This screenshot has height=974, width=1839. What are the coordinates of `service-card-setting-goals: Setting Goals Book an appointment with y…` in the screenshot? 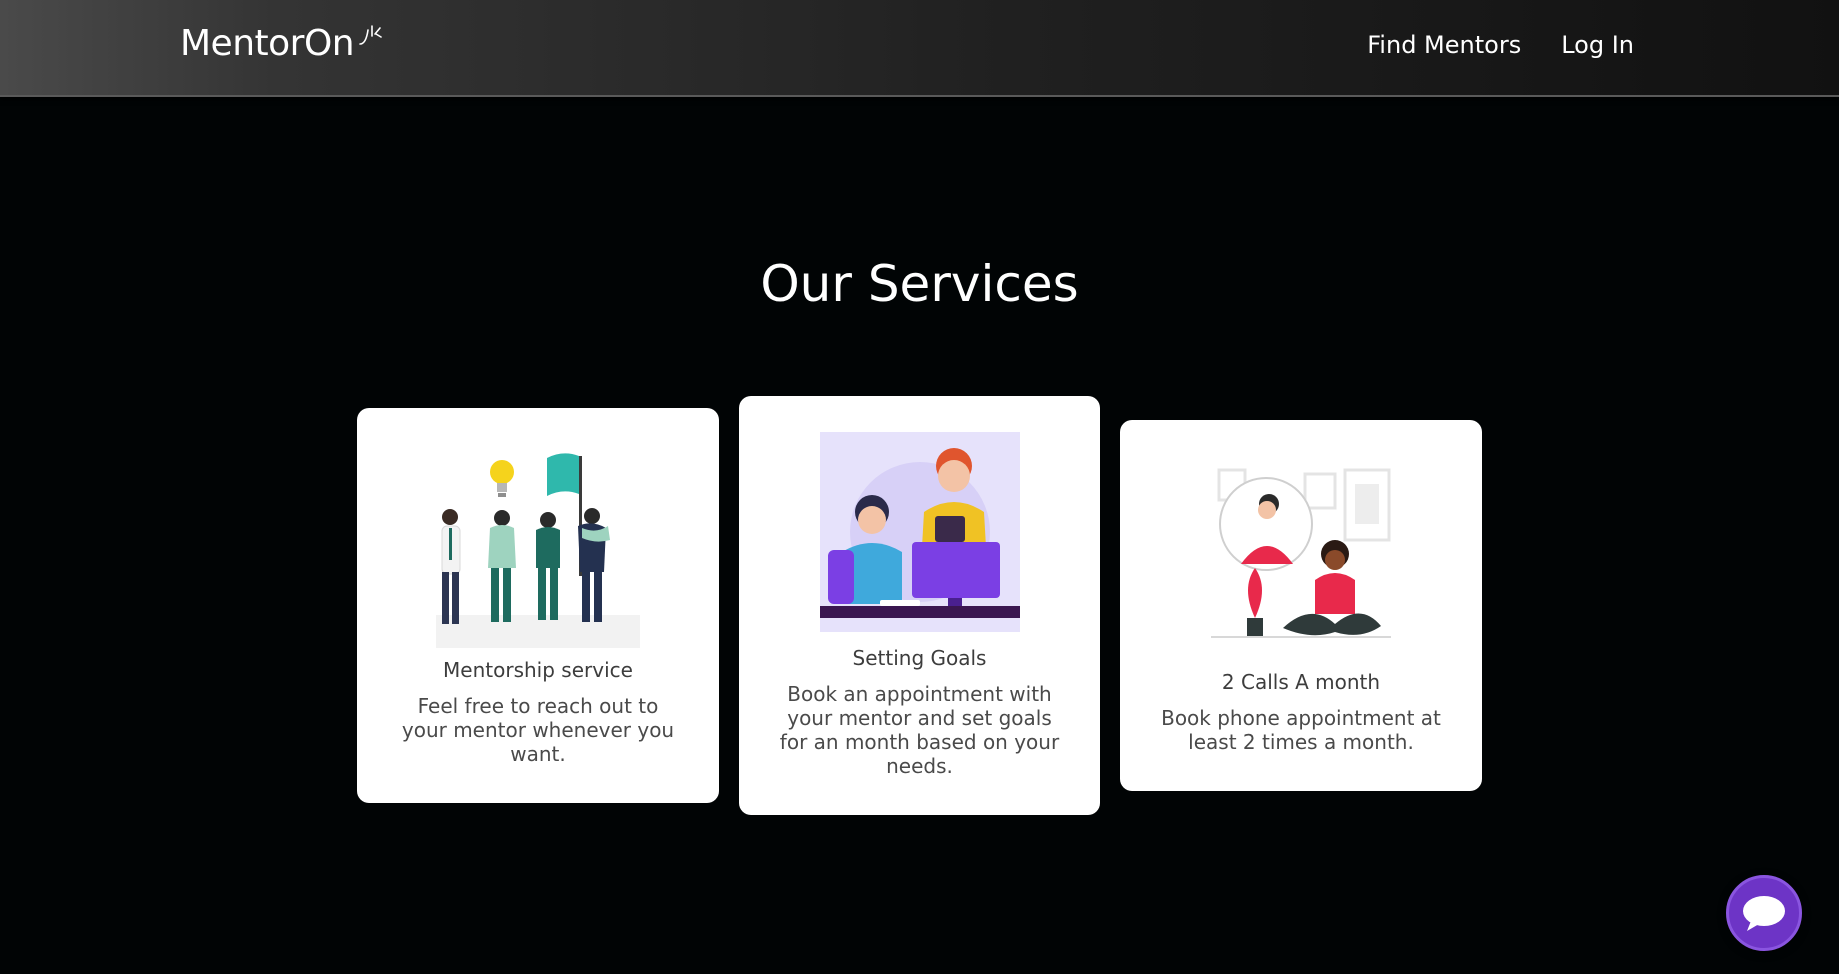 It's located at (919, 605).